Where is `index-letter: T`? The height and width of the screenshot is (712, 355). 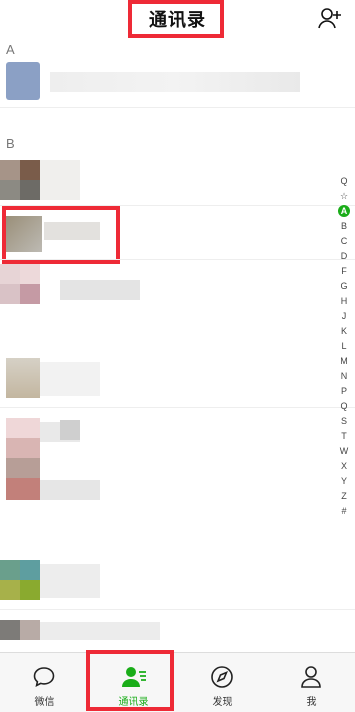
index-letter: T is located at coordinates (344, 436).